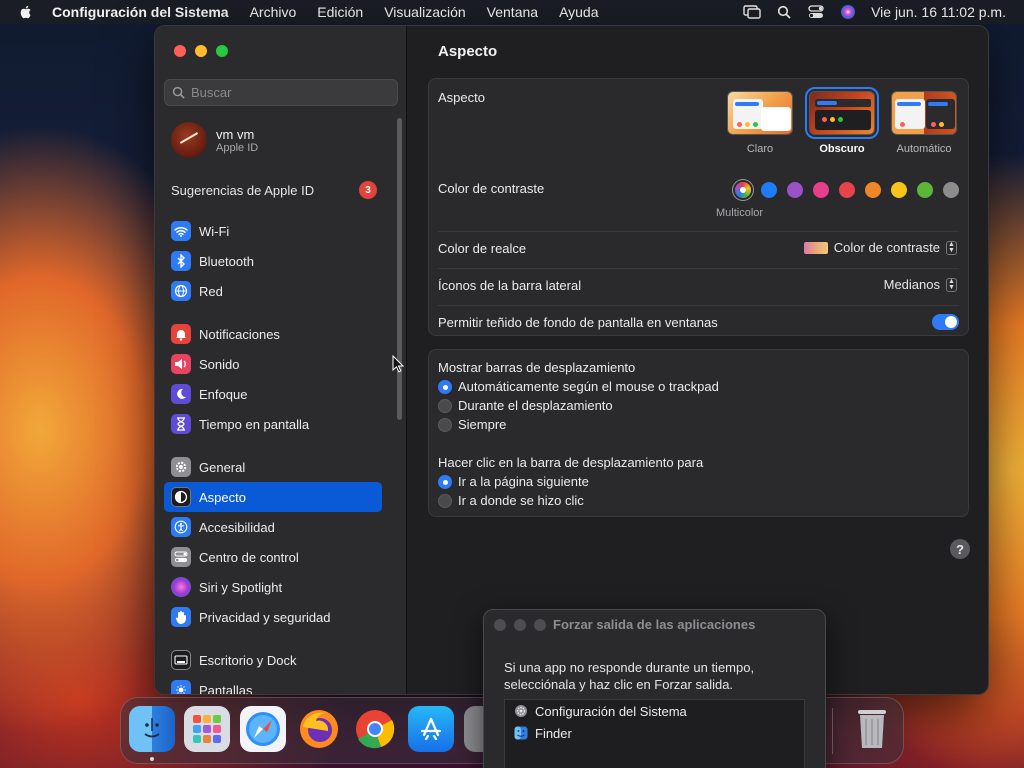  Describe the element at coordinates (743, 190) in the screenshot. I see `accent-swatch-multicolor` at that location.